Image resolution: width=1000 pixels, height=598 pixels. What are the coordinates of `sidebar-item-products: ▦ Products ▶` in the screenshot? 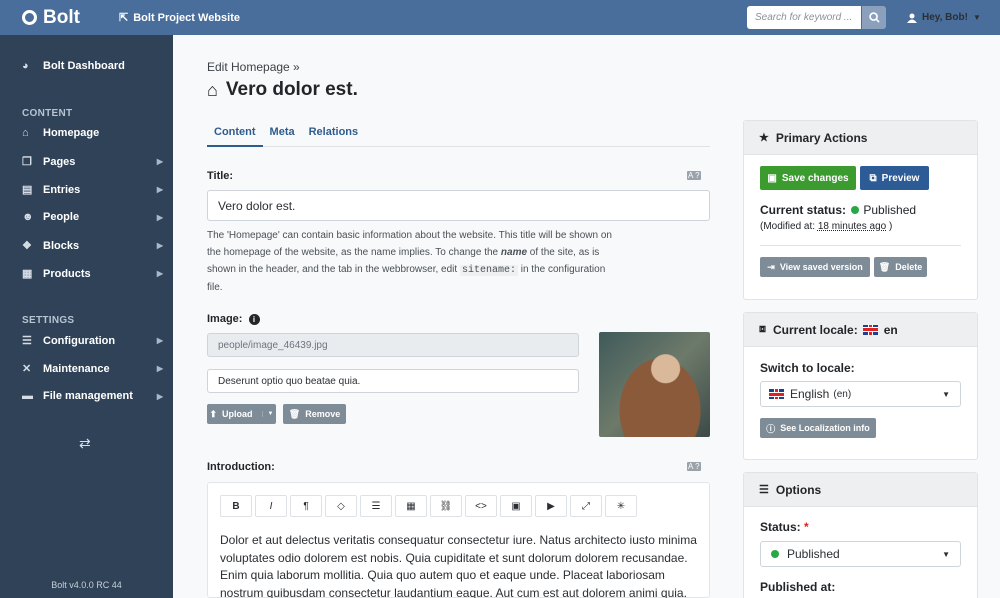 It's located at (94, 274).